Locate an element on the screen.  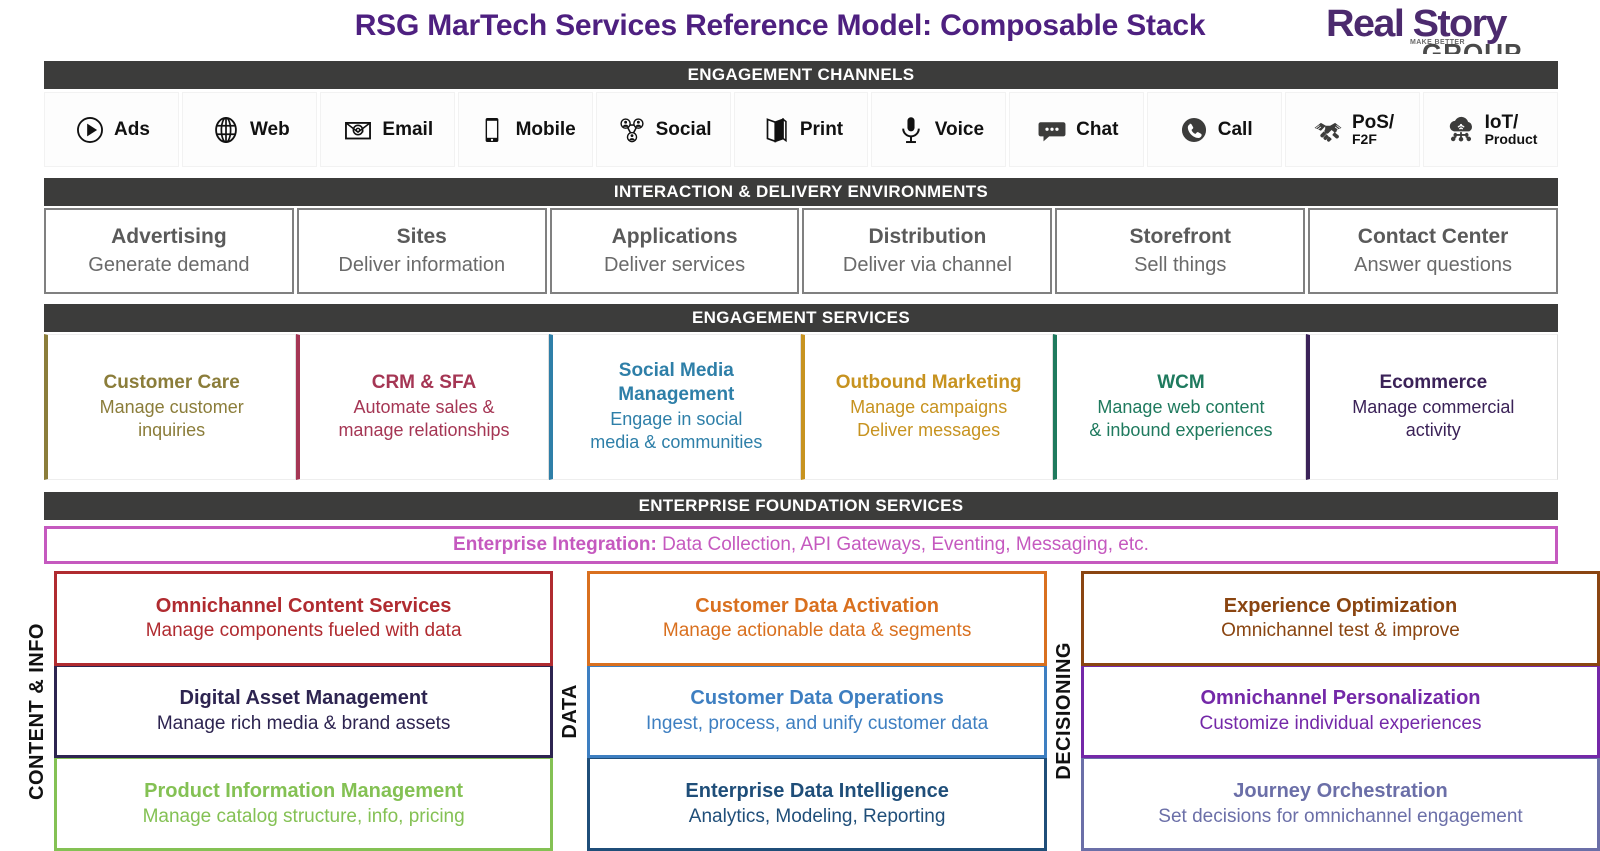
smartphone-icon is located at coordinates (491, 129).